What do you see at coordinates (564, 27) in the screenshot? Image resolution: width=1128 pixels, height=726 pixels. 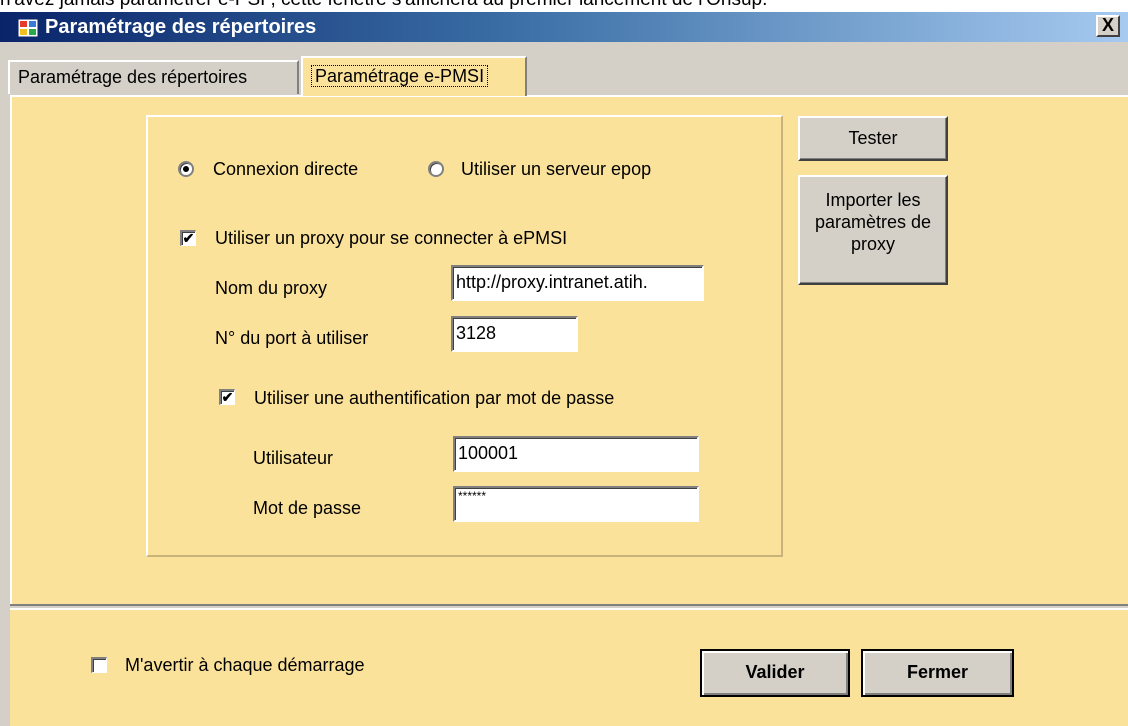 I see `title-bar: Paramétrage des répertoires` at bounding box center [564, 27].